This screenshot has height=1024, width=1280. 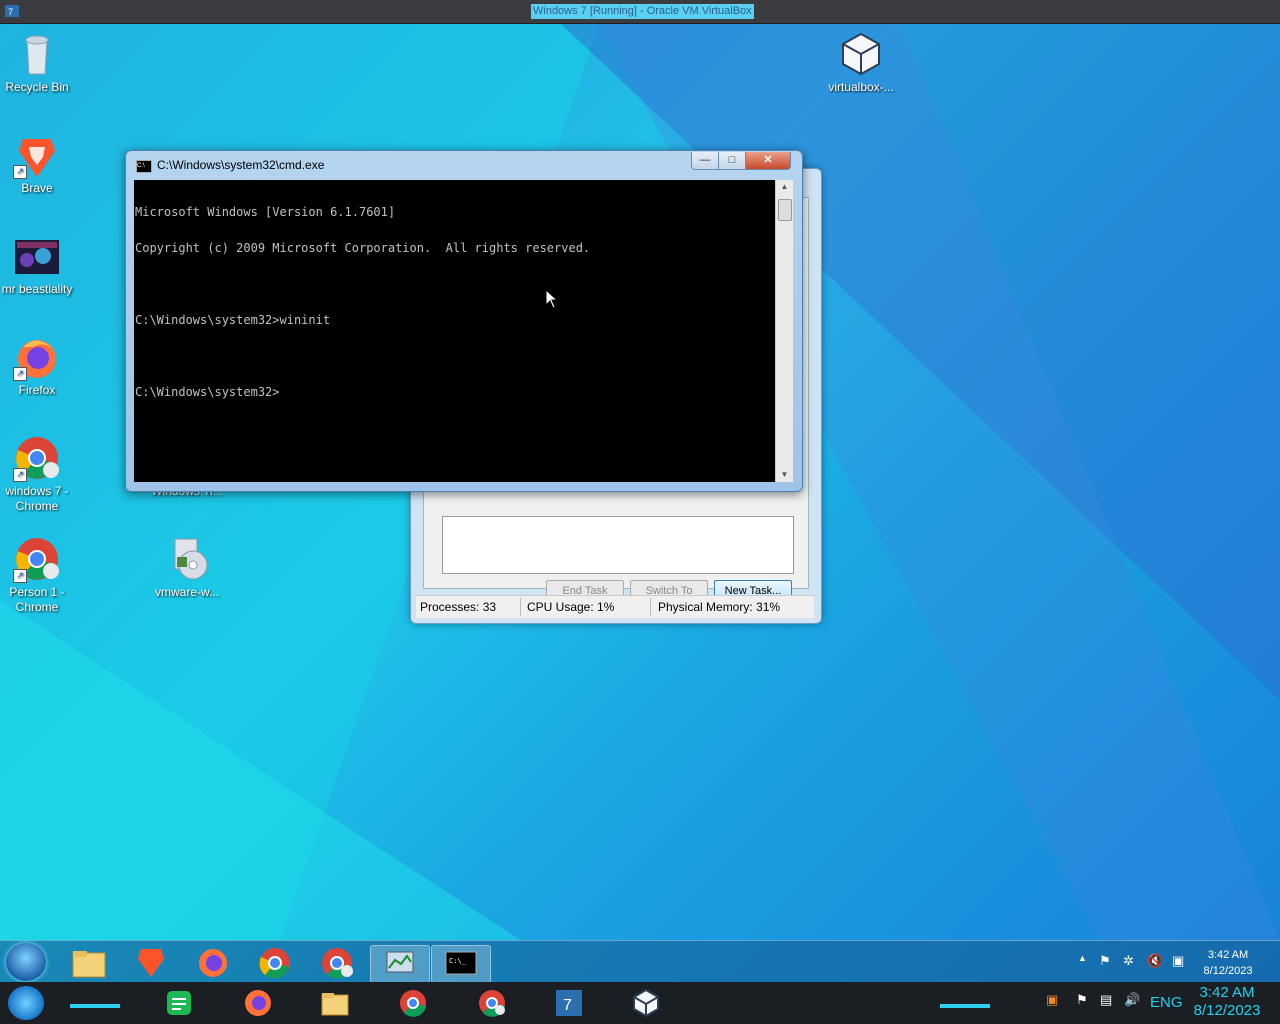 I want to click on desktop-icon-label: Brave, so click(x=37, y=188).